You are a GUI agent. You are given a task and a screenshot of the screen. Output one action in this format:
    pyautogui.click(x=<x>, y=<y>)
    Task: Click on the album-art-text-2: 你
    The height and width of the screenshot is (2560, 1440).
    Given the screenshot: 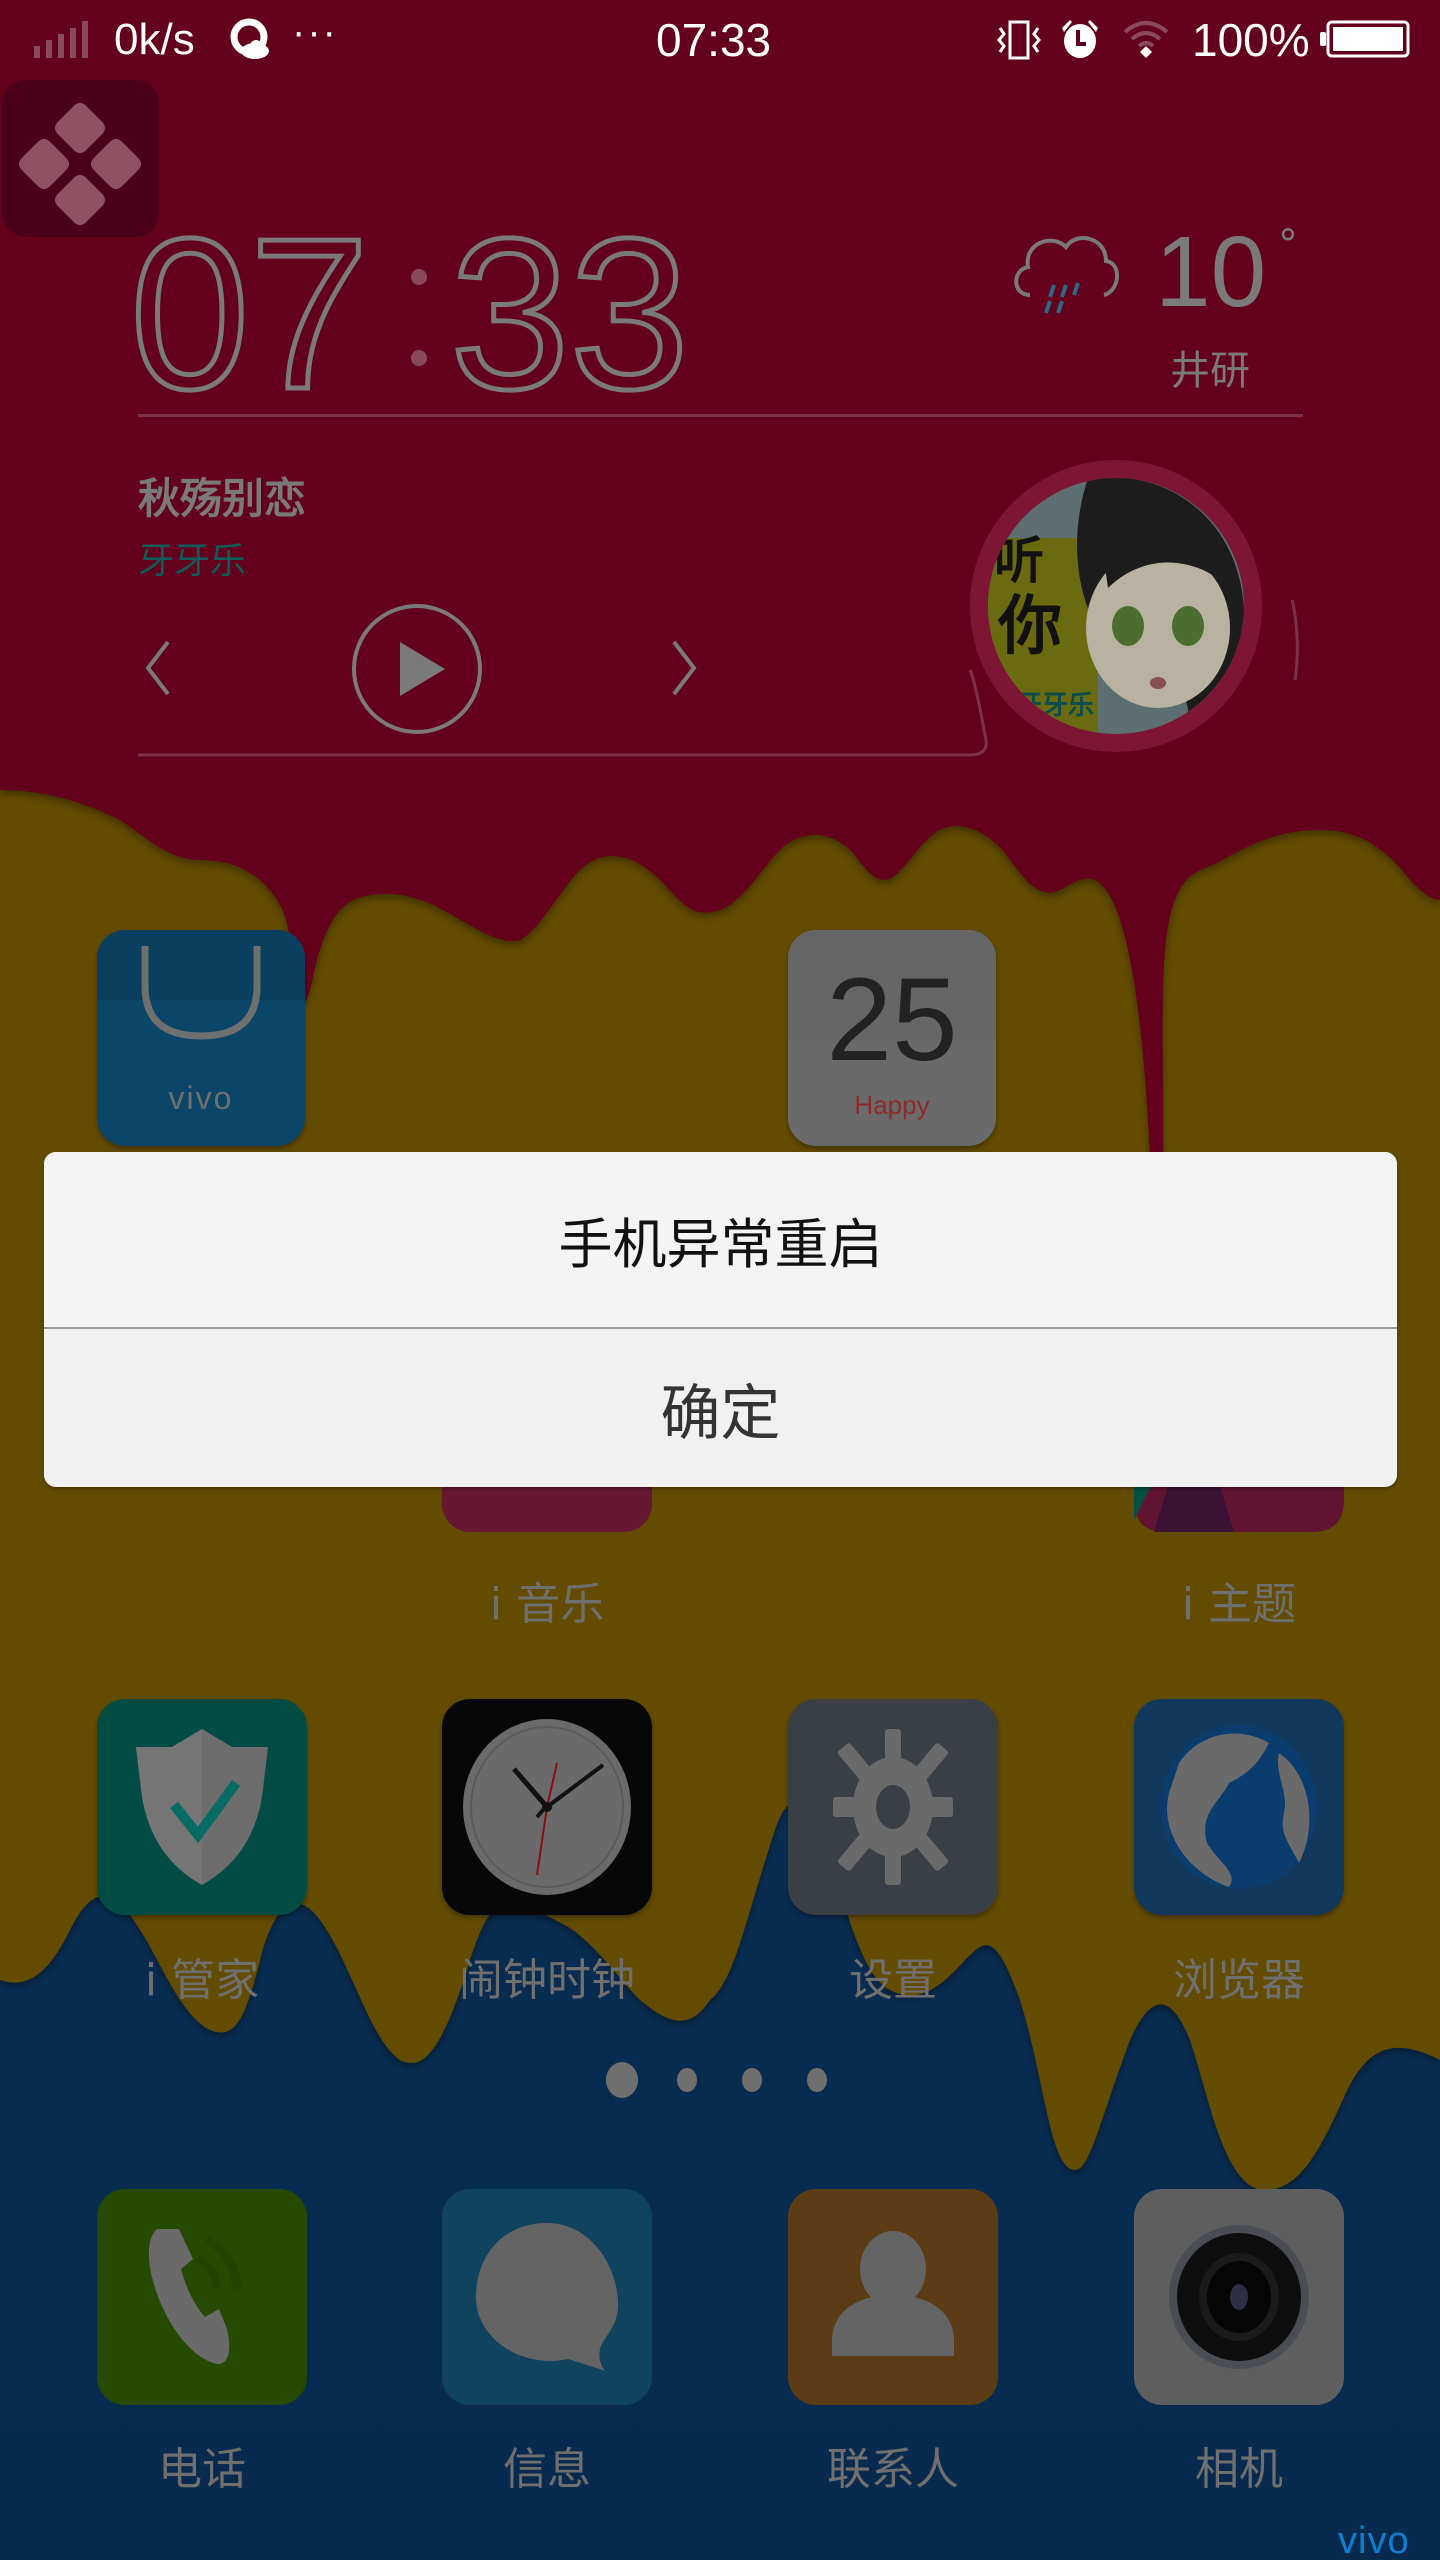 What is the action you would take?
    pyautogui.click(x=1029, y=627)
    